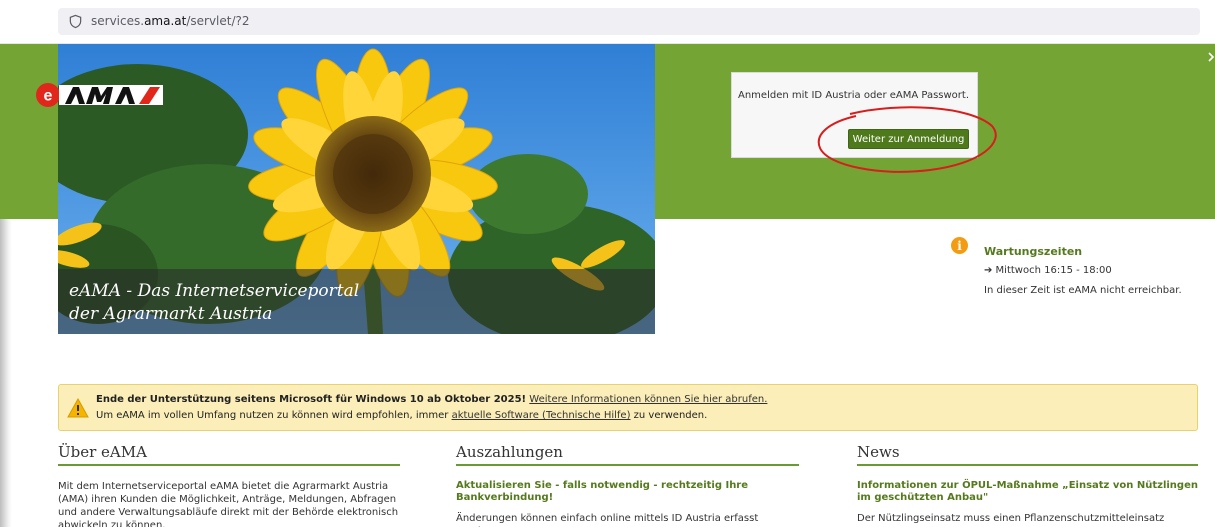 This screenshot has width=1215, height=527. Describe the element at coordinates (959, 245) in the screenshot. I see `info-icon: i` at that location.